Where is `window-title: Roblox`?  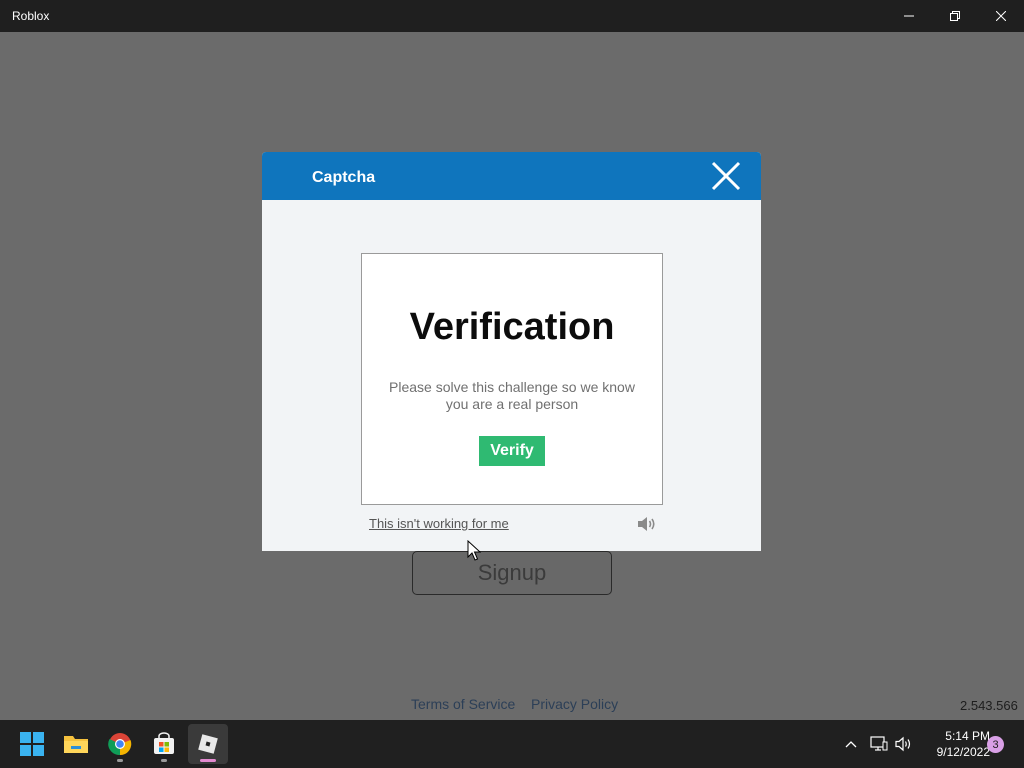 window-title: Roblox is located at coordinates (31, 16).